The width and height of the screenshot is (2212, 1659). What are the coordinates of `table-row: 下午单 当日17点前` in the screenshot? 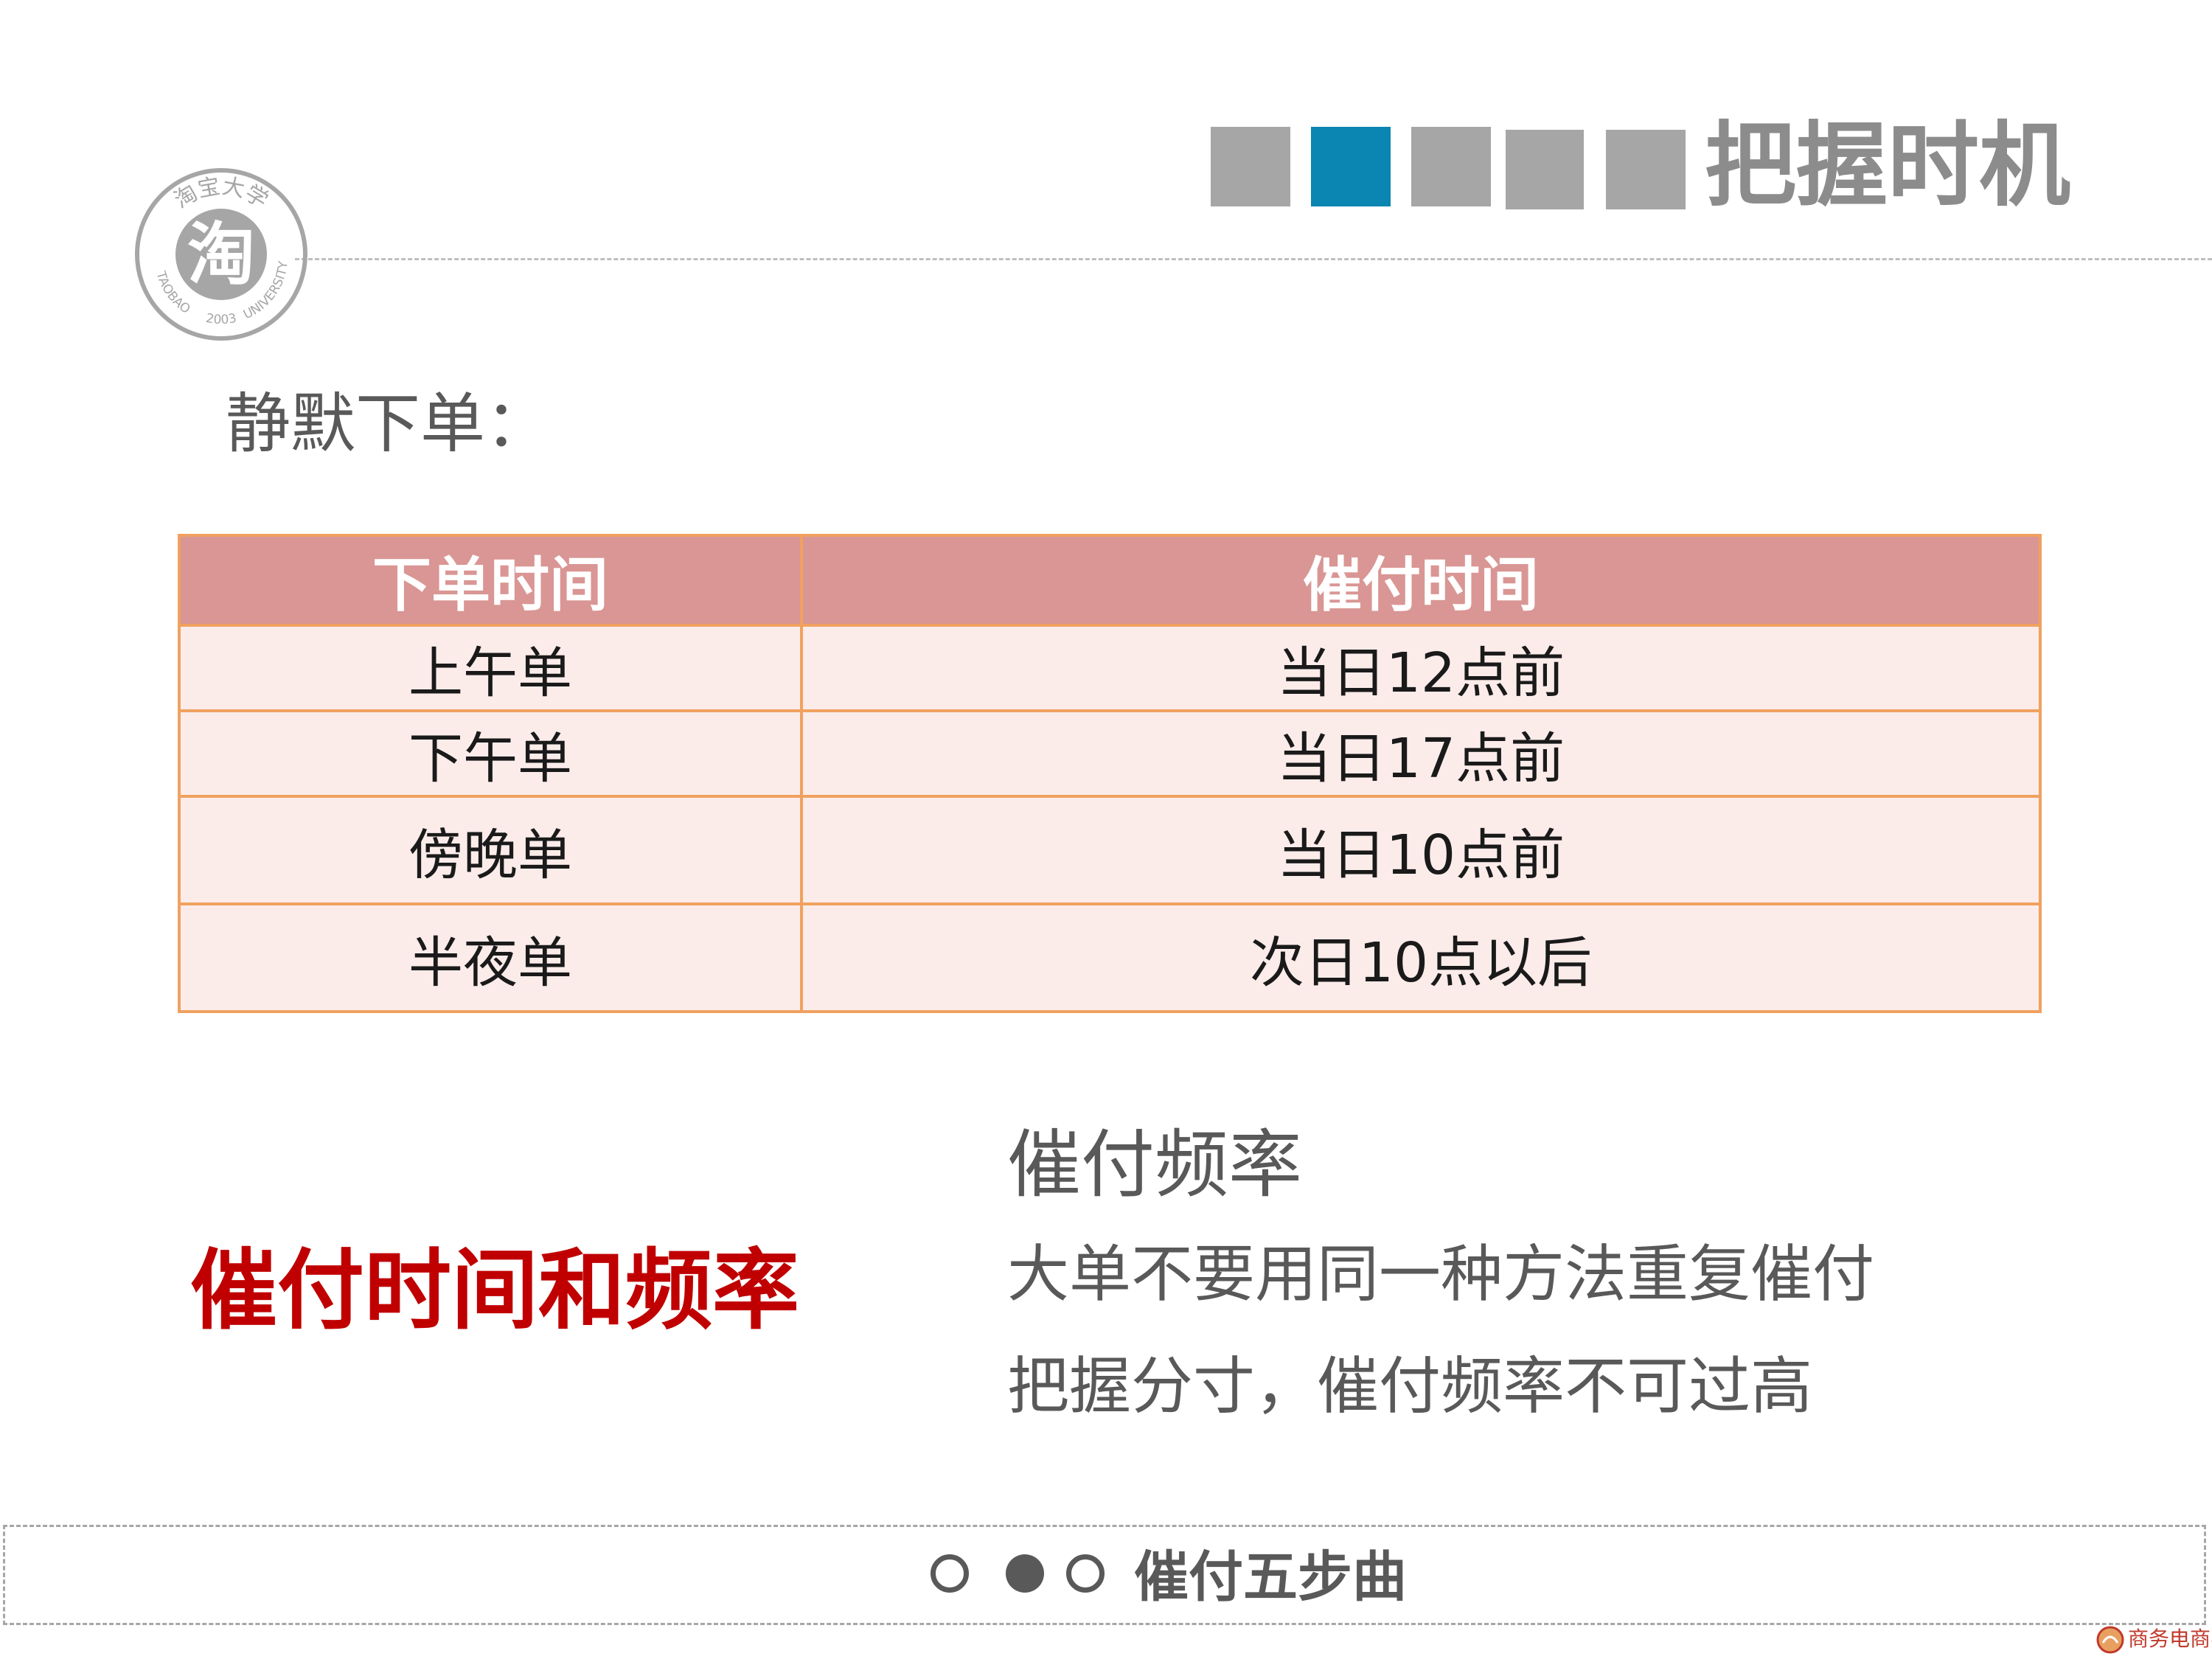 It's located at (1110, 753).